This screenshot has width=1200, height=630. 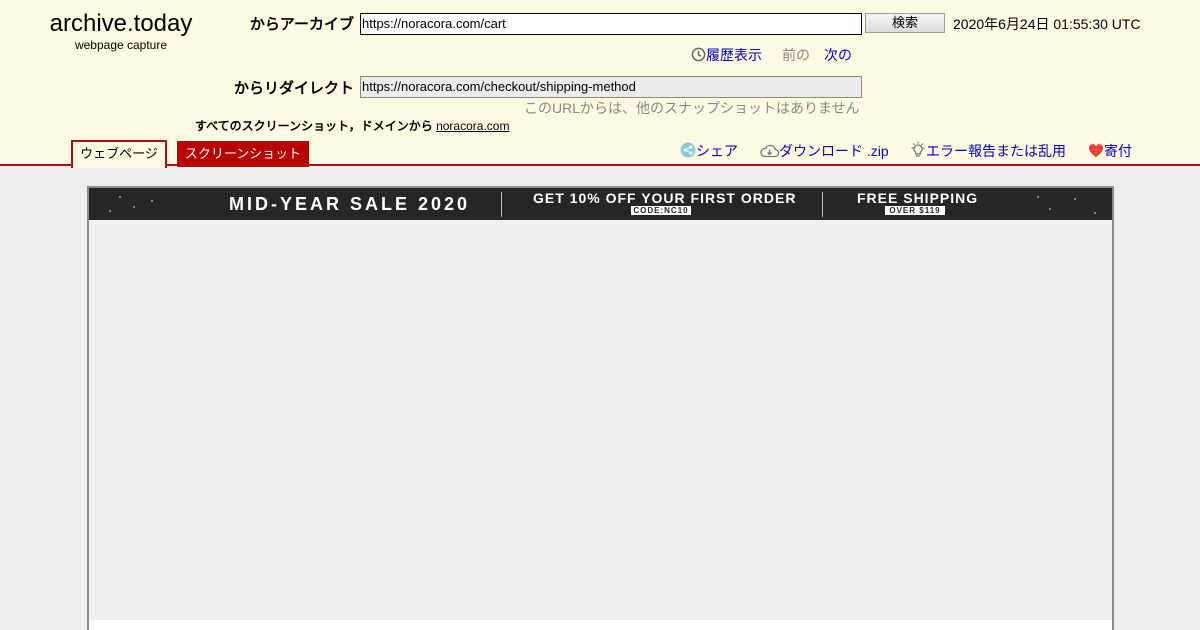 What do you see at coordinates (796, 55) in the screenshot?
I see `prev-link: 前の` at bounding box center [796, 55].